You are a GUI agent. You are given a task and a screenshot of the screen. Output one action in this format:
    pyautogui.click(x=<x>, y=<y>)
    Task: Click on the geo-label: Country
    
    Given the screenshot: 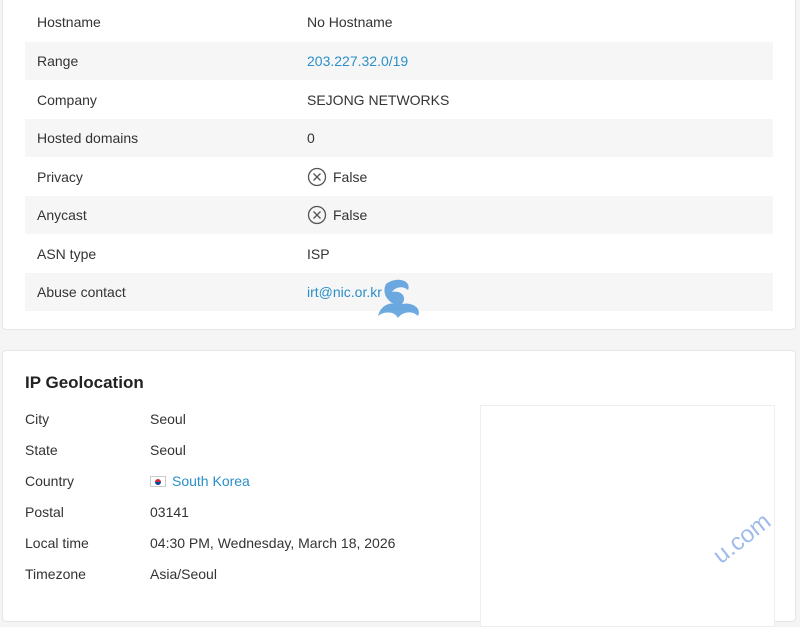 What is the action you would take?
    pyautogui.click(x=50, y=481)
    